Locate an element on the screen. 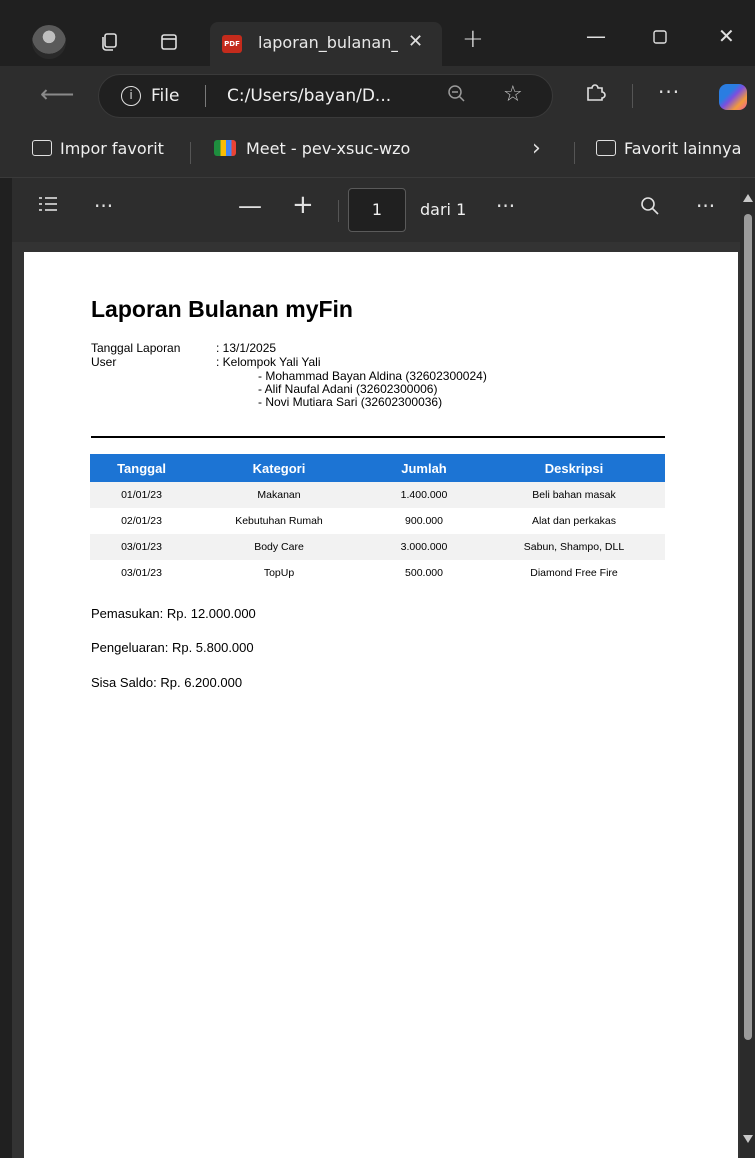 The height and width of the screenshot is (1158, 755). tab-actions-icon is located at coordinates (169, 42).